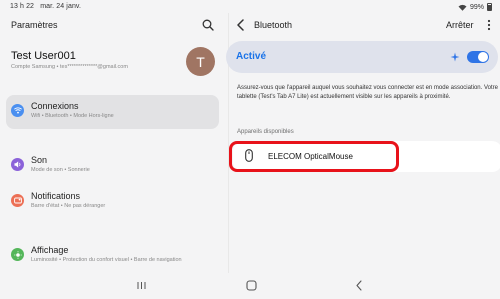  I want to click on stop-scan-button: Arrêter, so click(460, 25).